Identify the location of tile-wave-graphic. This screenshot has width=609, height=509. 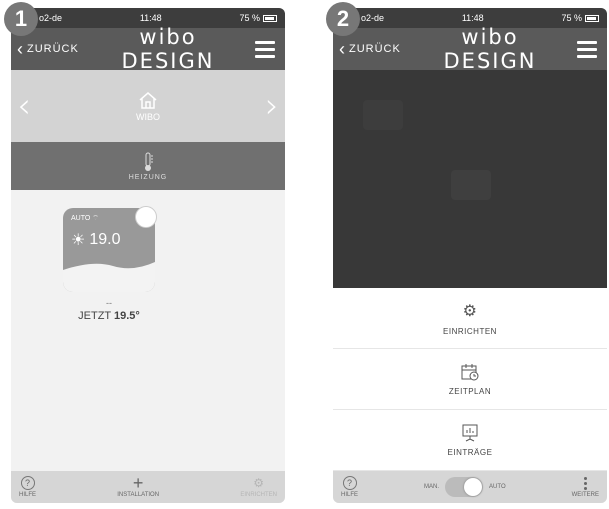
(109, 277).